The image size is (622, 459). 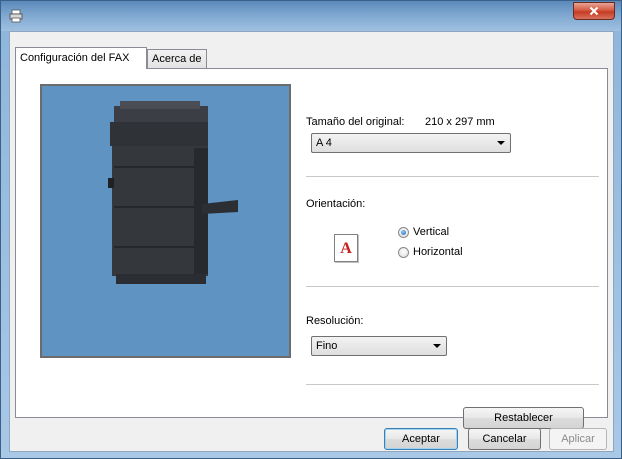 I want to click on radio-selected-dot, so click(x=403, y=232).